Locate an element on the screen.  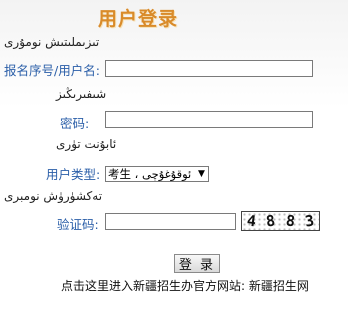
registration-number-input is located at coordinates (209, 68).